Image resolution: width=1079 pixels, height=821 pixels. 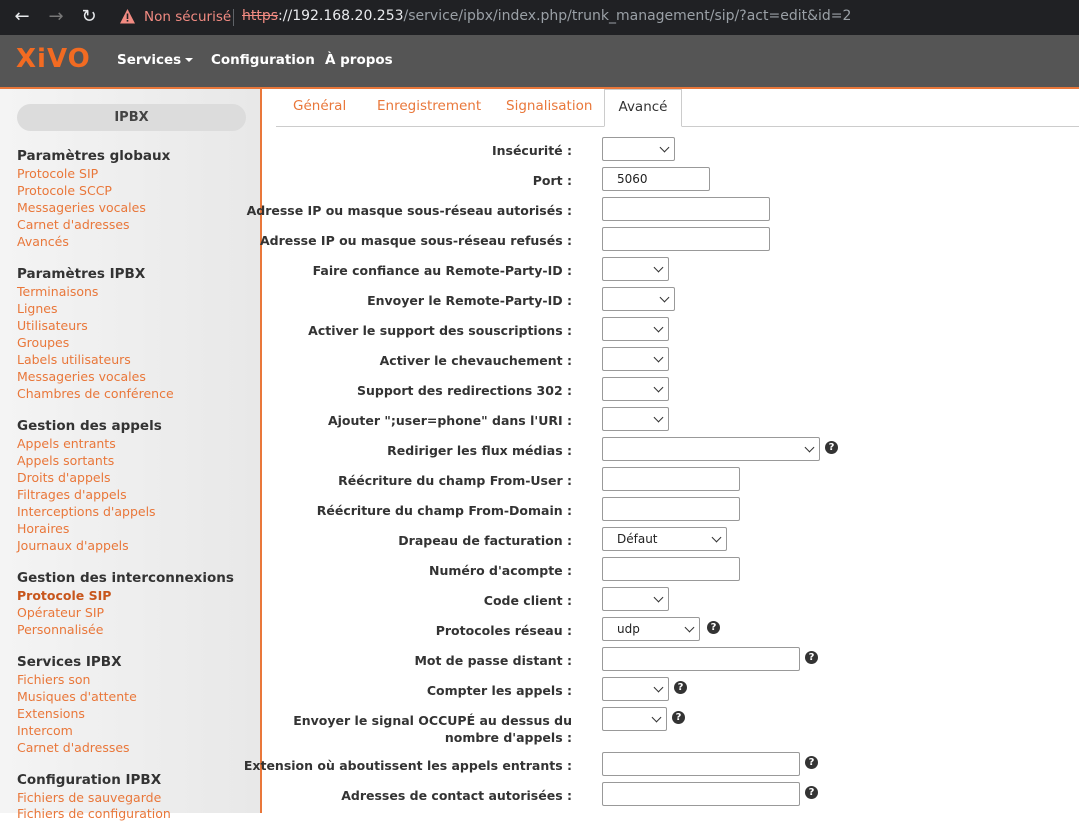 What do you see at coordinates (56, 17) in the screenshot?
I see `forward-arrow-icon: →` at bounding box center [56, 17].